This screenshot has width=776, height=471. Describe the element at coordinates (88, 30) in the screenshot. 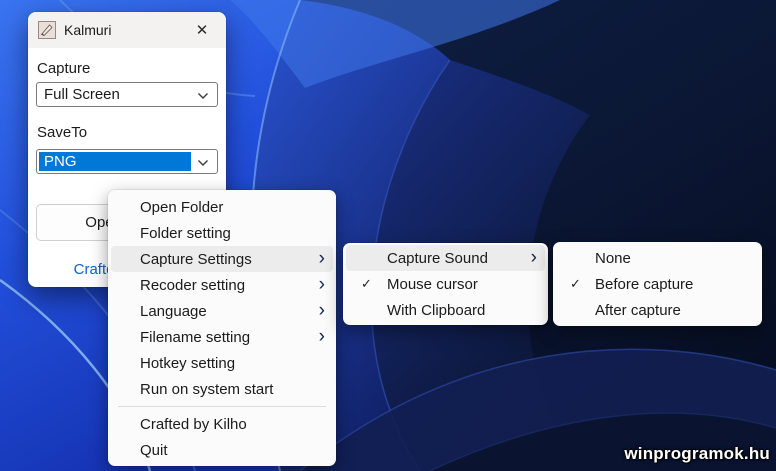

I see `window-title: Kalmuri` at that location.